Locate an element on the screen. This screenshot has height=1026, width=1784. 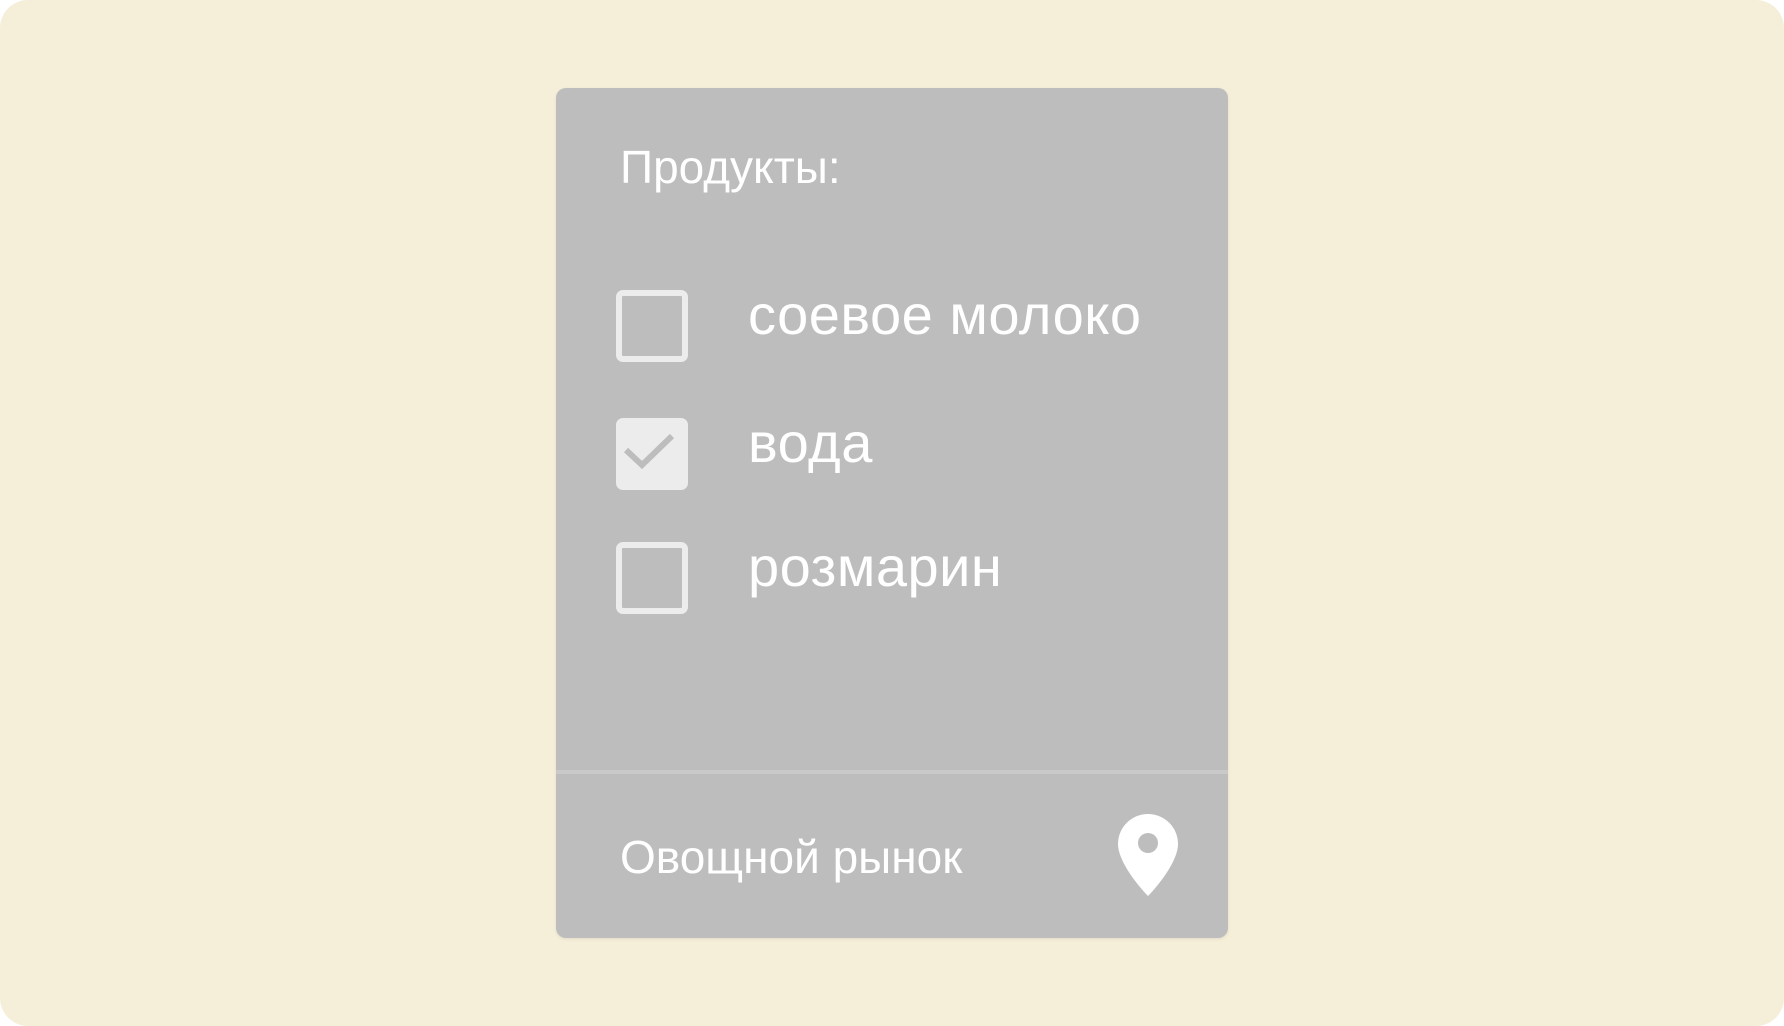
checklist: соевое молоко вода розмарин is located at coordinates (902, 476).